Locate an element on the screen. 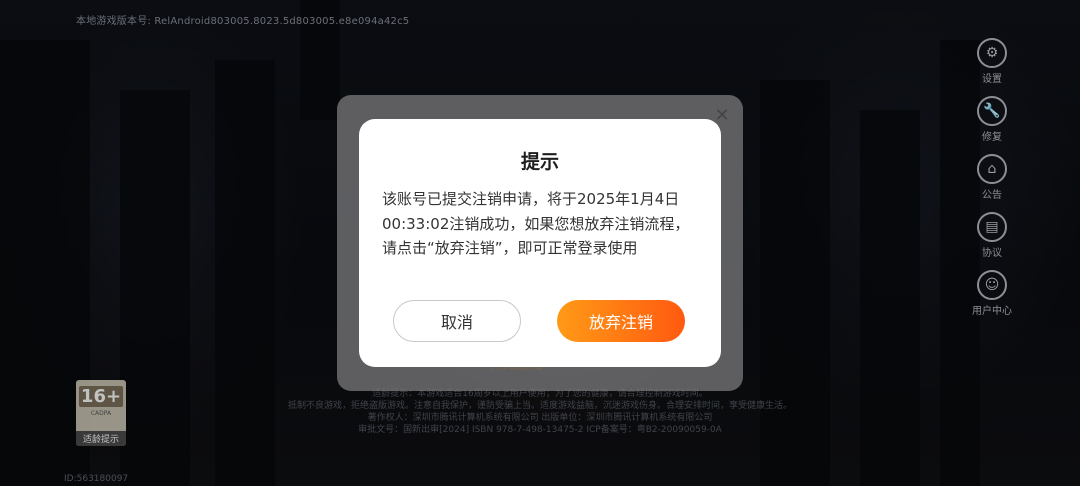  user-center-icon: ☺ is located at coordinates (992, 285).